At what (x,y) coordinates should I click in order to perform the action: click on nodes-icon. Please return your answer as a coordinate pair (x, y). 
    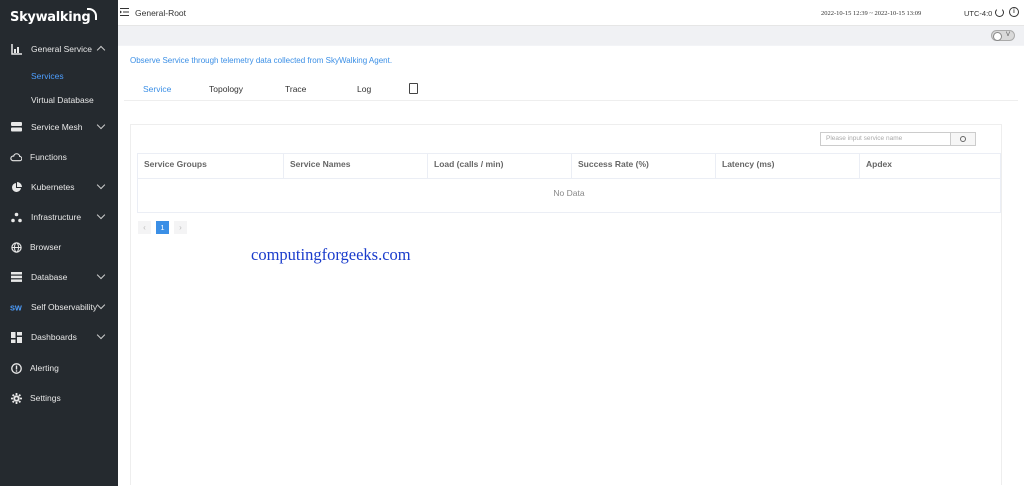
    Looking at the image, I should click on (16, 217).